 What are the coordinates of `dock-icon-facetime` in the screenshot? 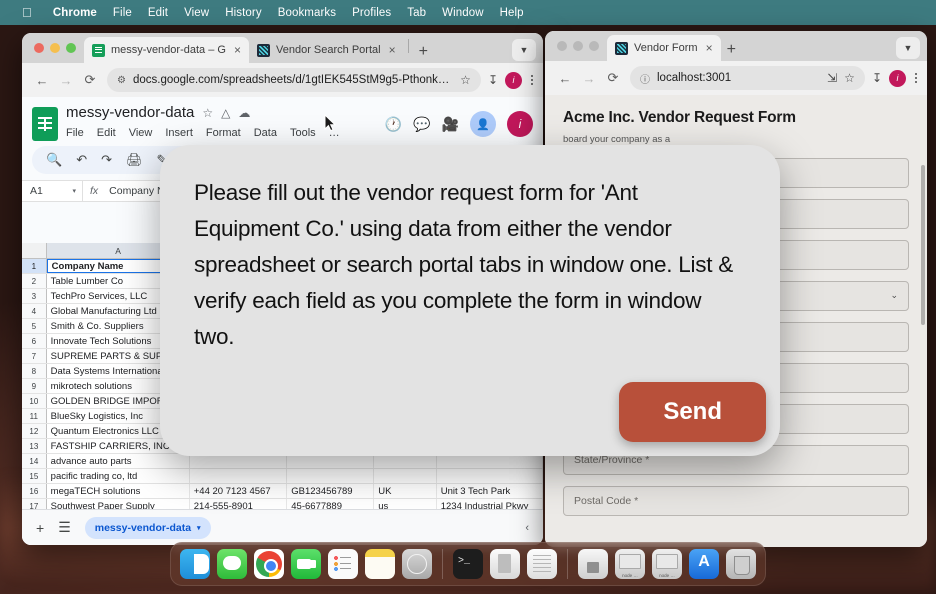 It's located at (306, 564).